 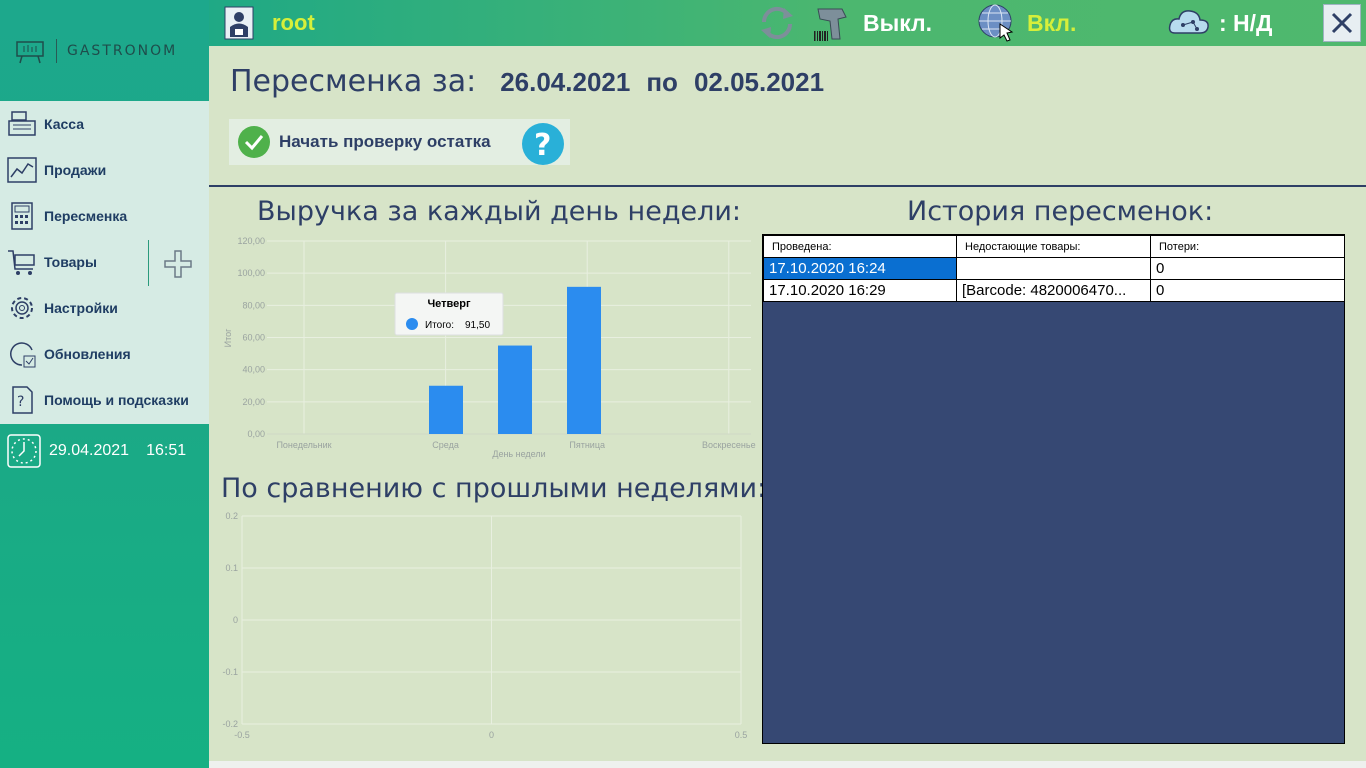 I want to click on sidebar-item-label: Касса, so click(x=64, y=124).